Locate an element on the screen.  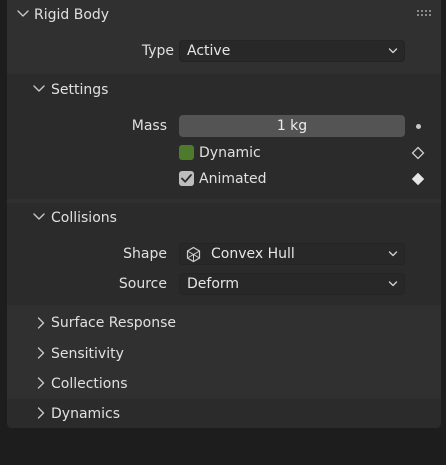
mass-value: 1 kg is located at coordinates (292, 126).